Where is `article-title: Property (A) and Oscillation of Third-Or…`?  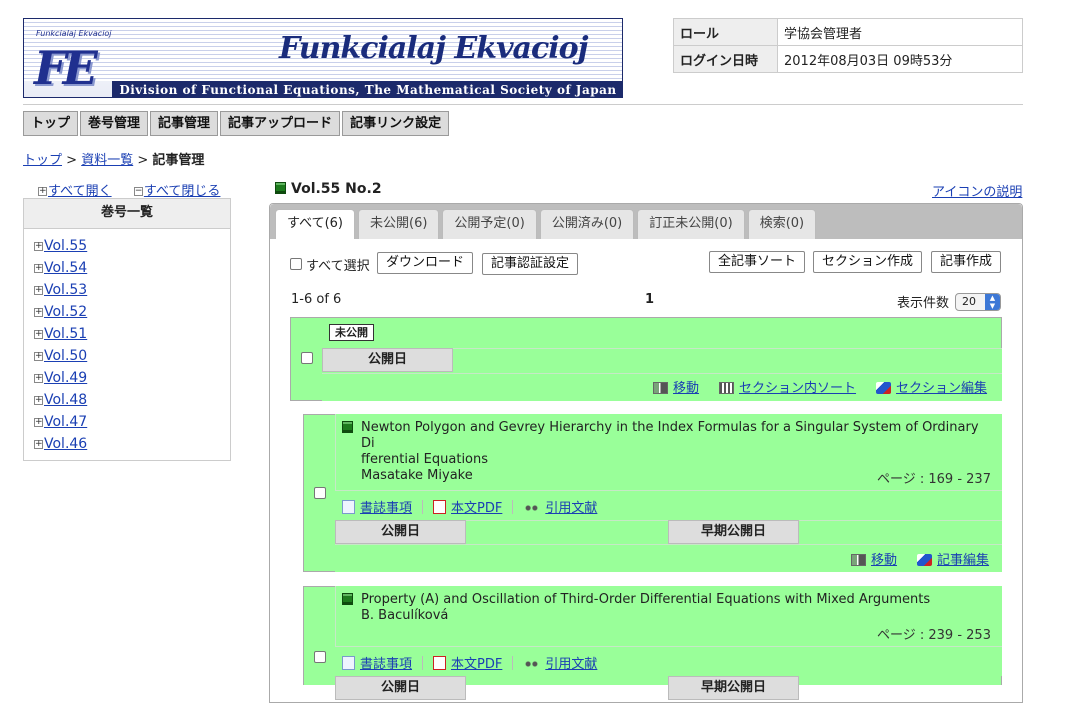
article-title: Property (A) and Oscillation of Third-Or… is located at coordinates (676, 608).